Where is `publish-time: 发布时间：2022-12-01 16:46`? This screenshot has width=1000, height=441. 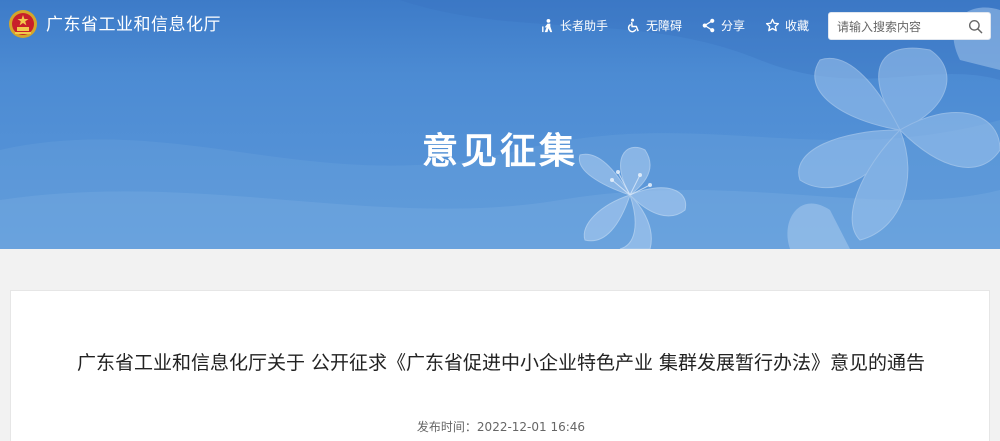
publish-time: 发布时间：2022-12-01 16:46 is located at coordinates (501, 427).